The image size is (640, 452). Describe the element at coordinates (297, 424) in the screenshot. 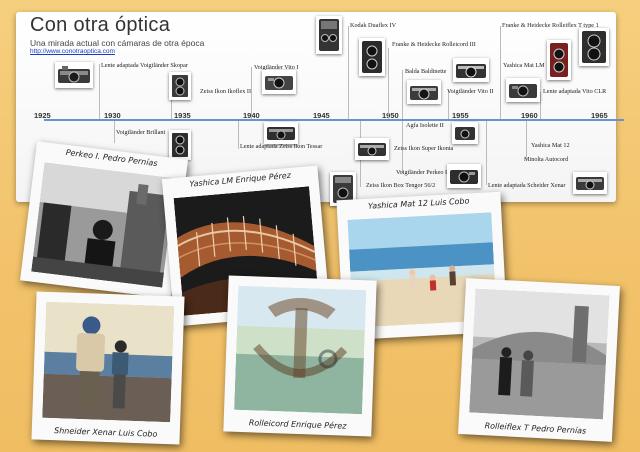

I see `photo-caption: Rolleicord Enrique Pérez` at that location.